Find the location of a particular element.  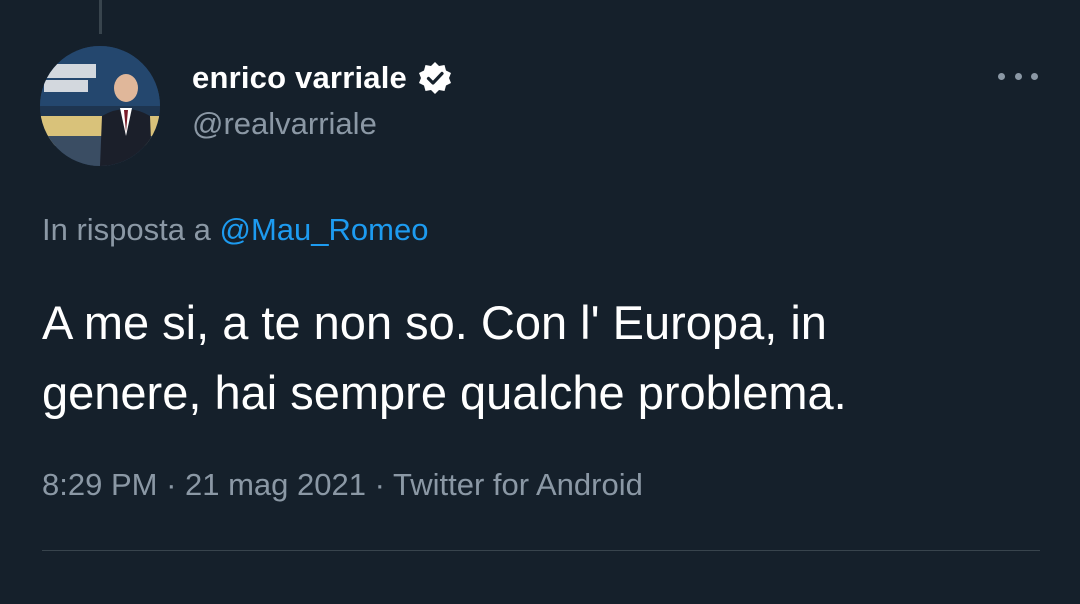

divider is located at coordinates (541, 550).